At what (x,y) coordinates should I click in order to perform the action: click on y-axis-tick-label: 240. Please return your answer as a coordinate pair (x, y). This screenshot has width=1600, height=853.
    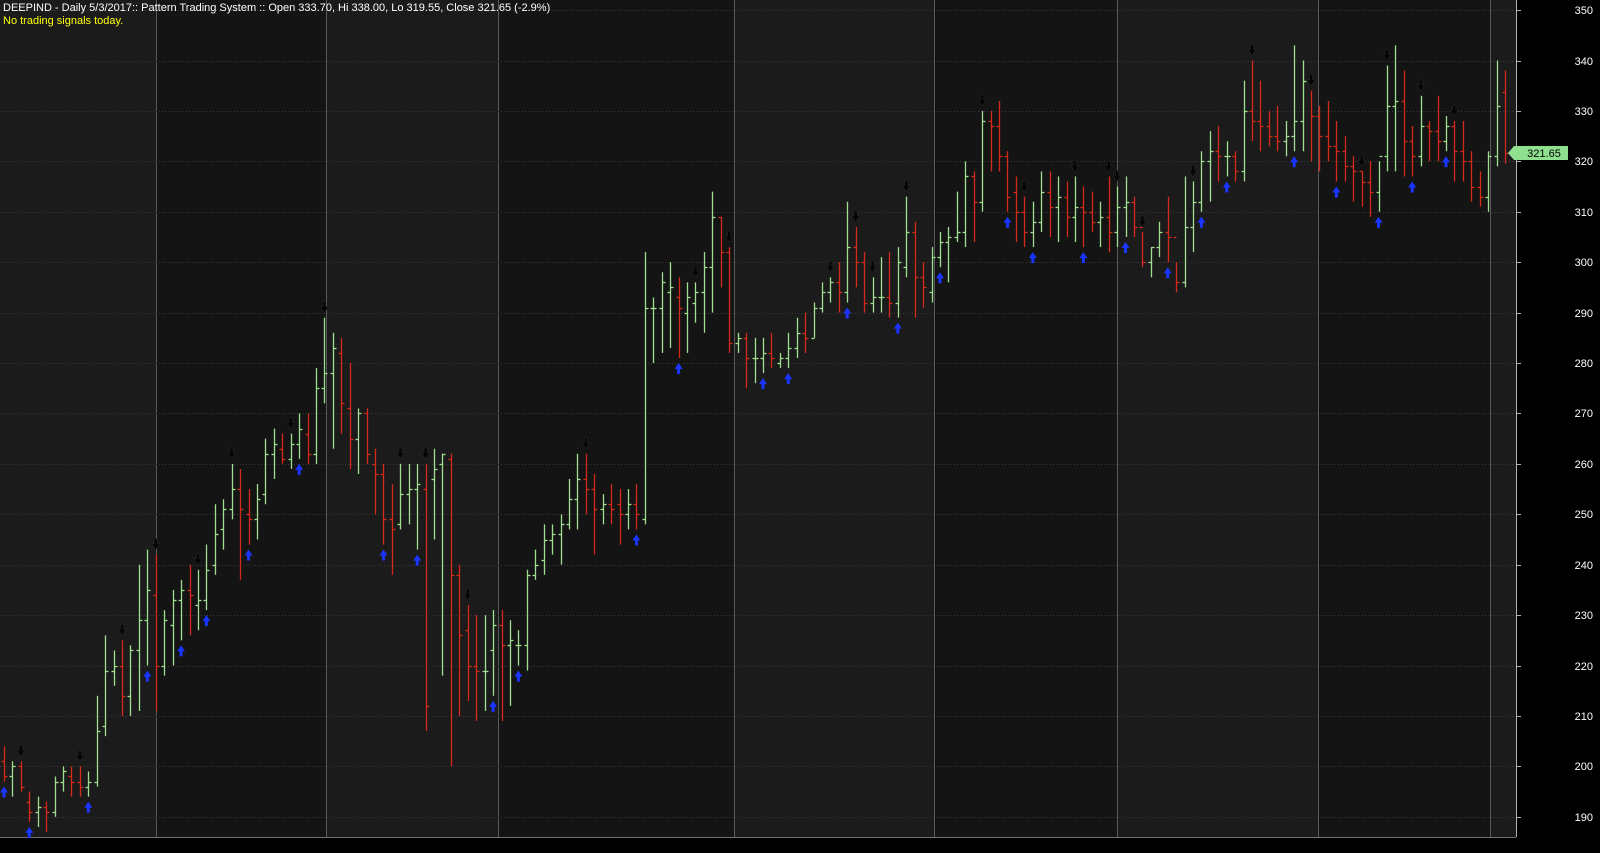
    Looking at the image, I should click on (1584, 566).